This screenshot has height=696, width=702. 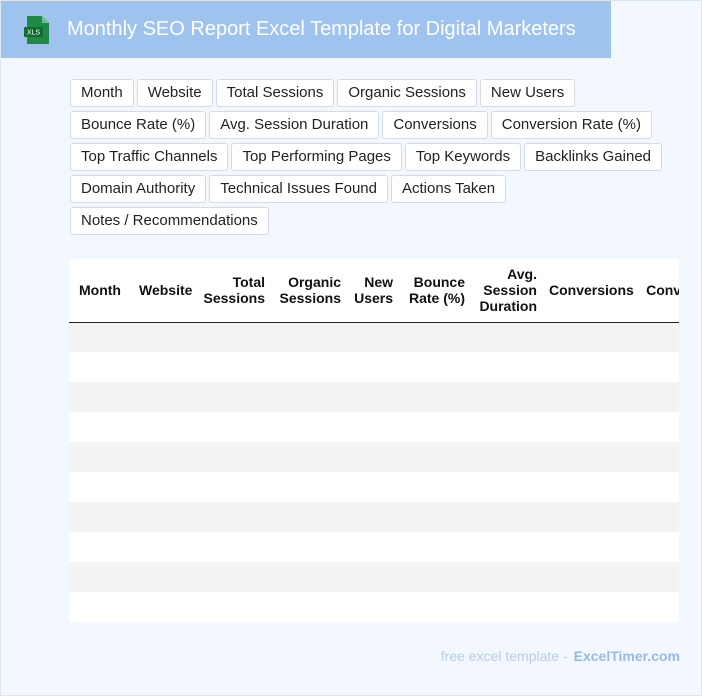 I want to click on column-chip: Technical Issues Found, so click(x=298, y=189).